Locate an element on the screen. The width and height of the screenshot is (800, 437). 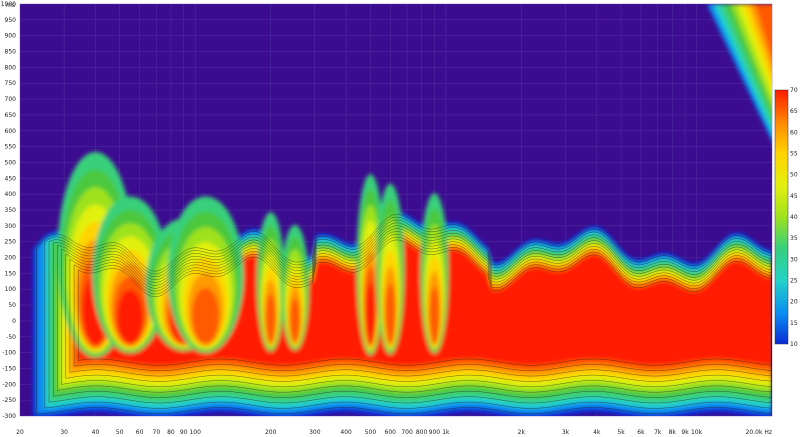
colorbar-tick-label: 30 is located at coordinates (794, 259).